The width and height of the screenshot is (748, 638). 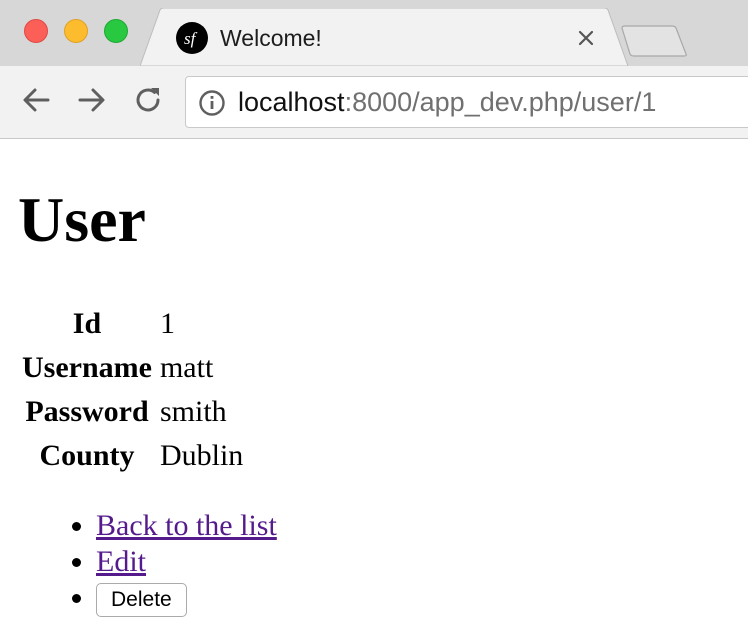 I want to click on symfony-logo-icon: sf, so click(x=192, y=38).